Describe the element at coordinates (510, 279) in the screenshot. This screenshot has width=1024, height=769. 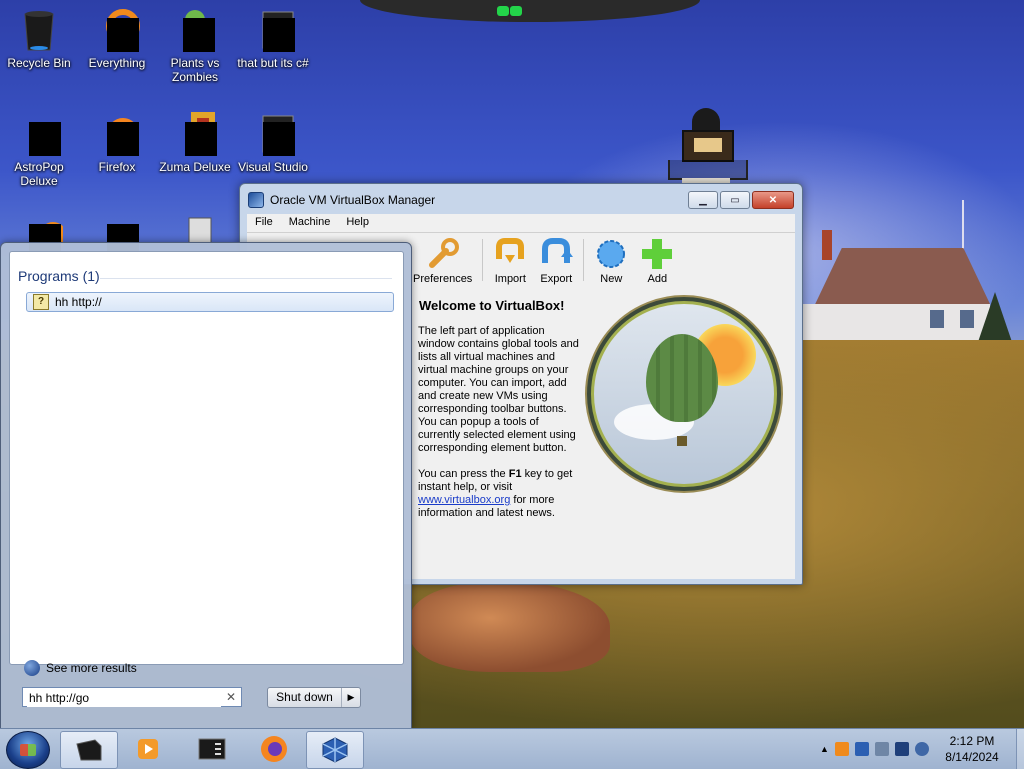
I see `toolbar-label: Import` at that location.